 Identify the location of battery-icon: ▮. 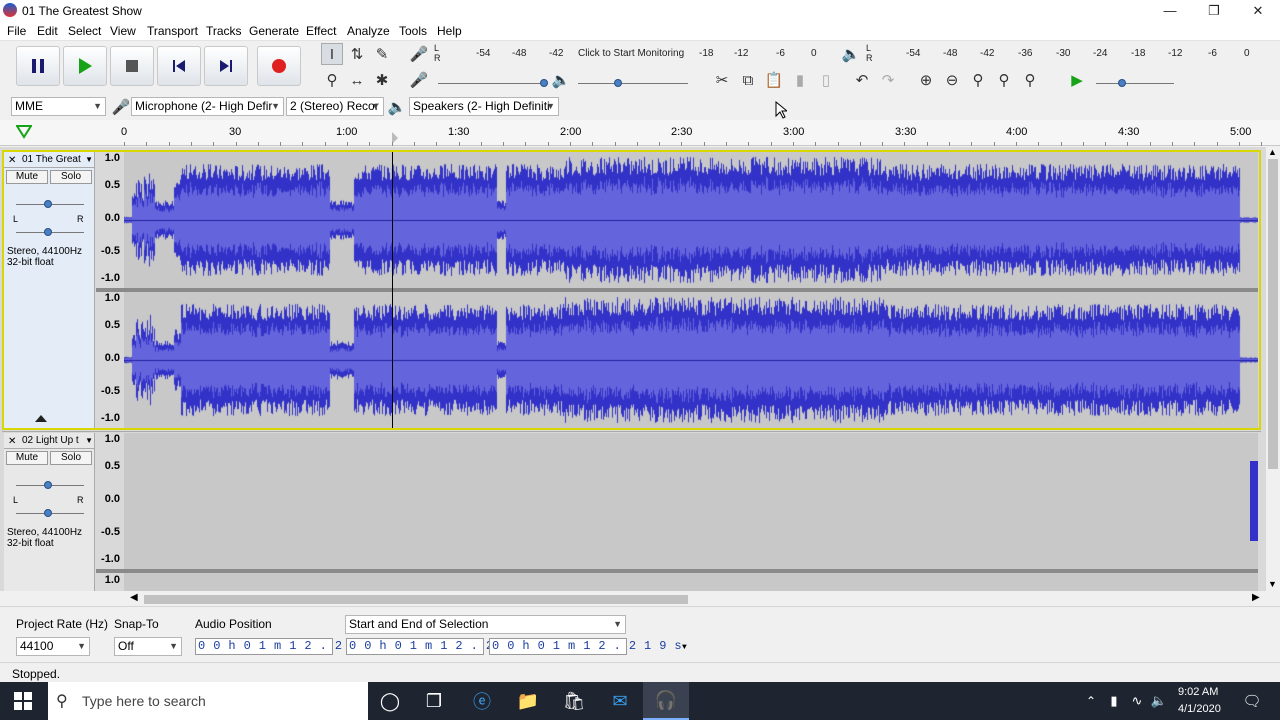
(1114, 701).